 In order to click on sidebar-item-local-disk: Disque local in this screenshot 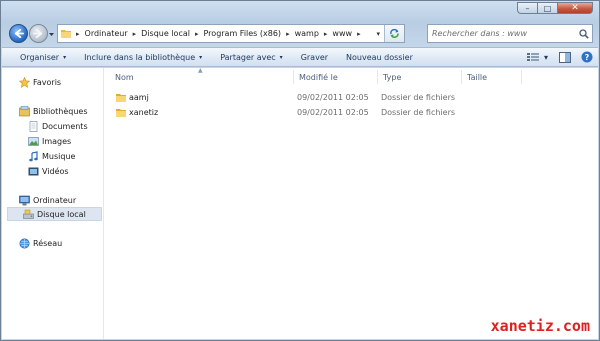, I will do `click(54, 214)`.